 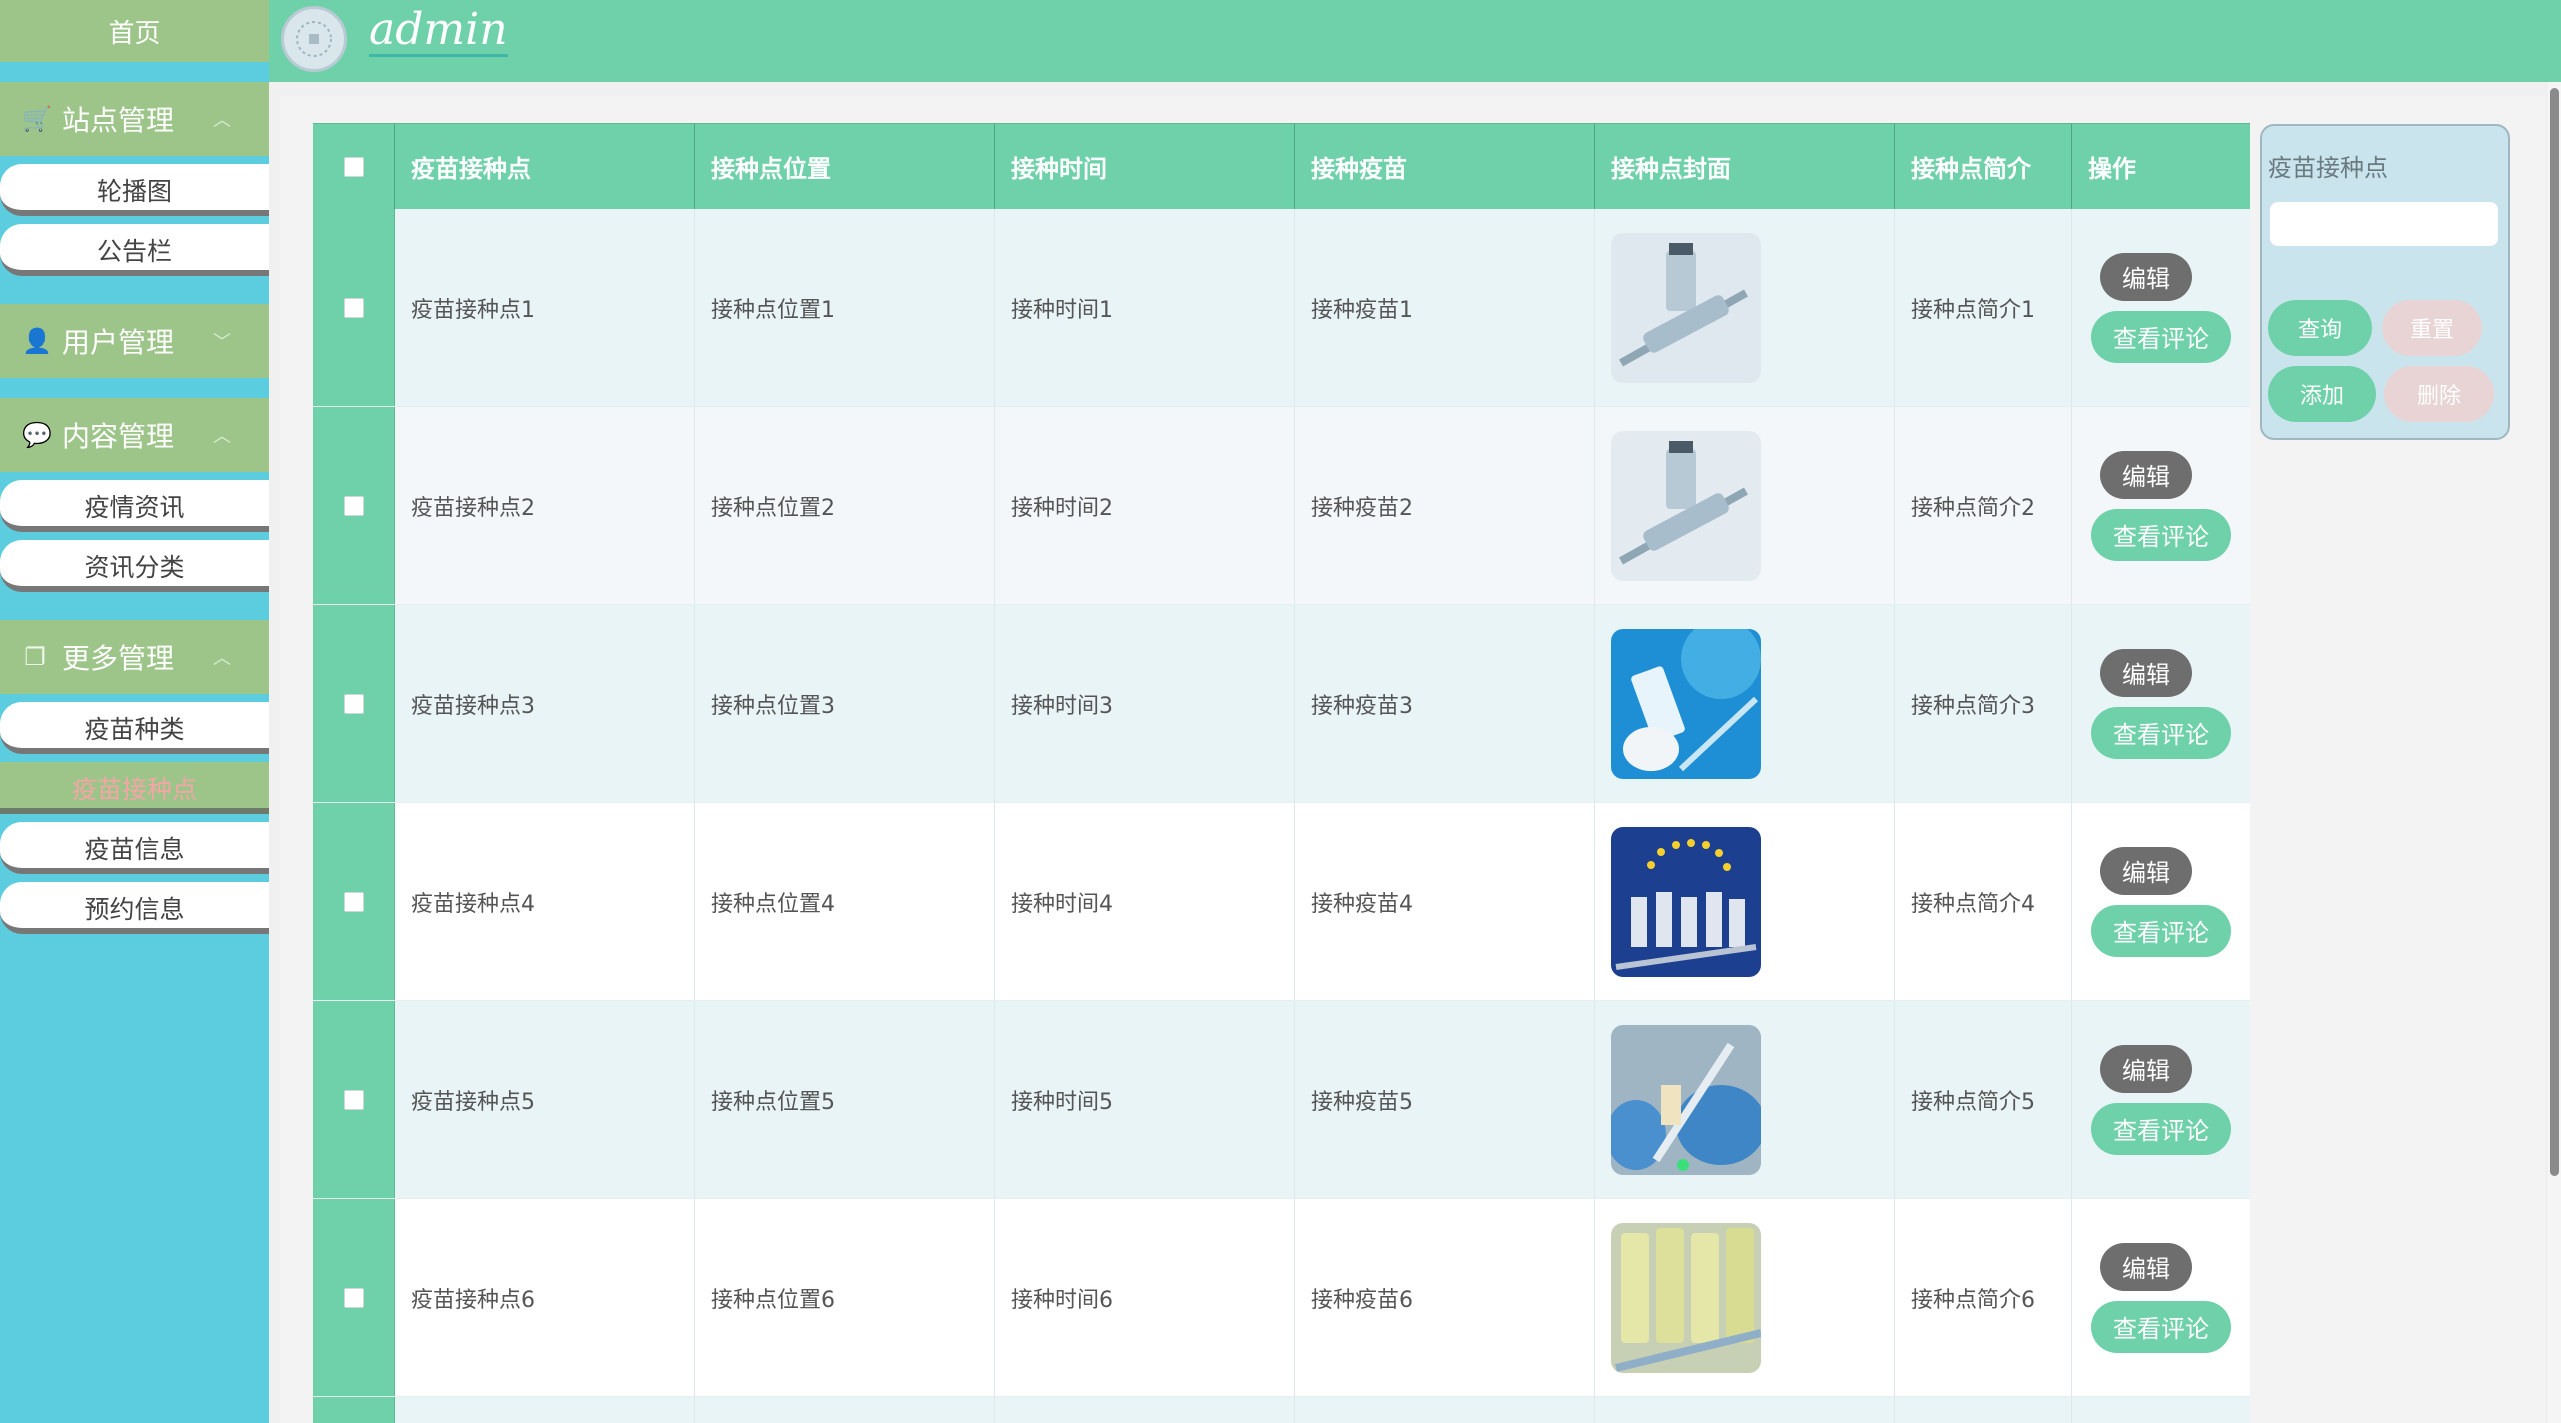 I want to click on sidebar-group-more: ❐ 更多管理 ︿, so click(x=134, y=657).